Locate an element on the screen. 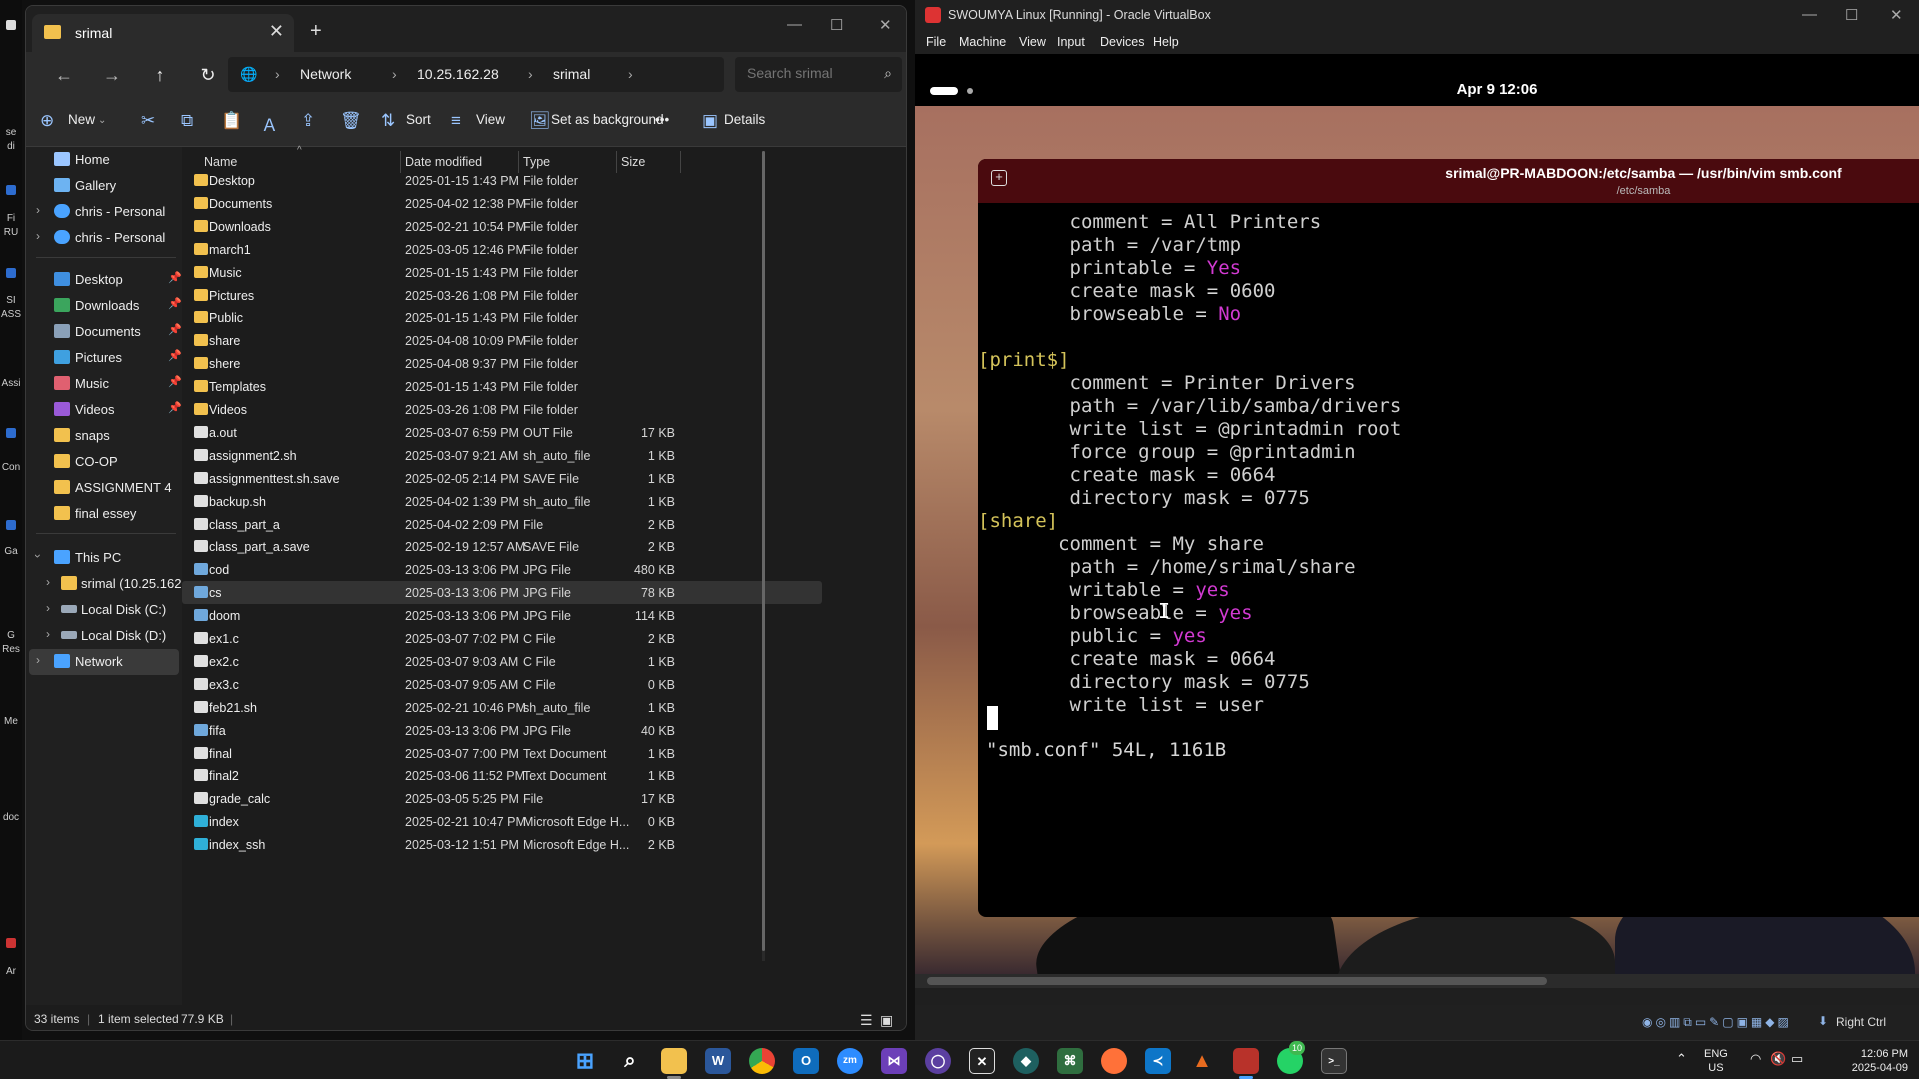 This screenshot has width=1919, height=1079. zoom-icon: zm is located at coordinates (850, 1061).